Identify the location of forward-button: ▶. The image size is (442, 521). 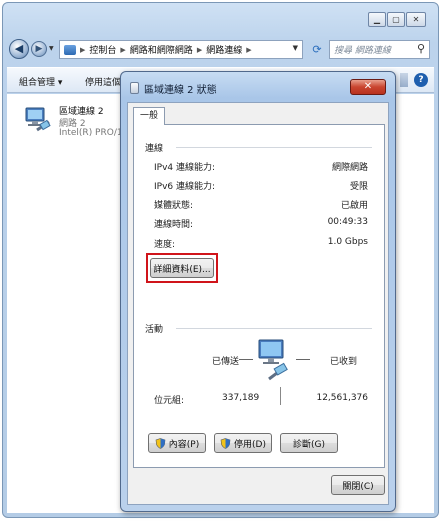
(39, 49).